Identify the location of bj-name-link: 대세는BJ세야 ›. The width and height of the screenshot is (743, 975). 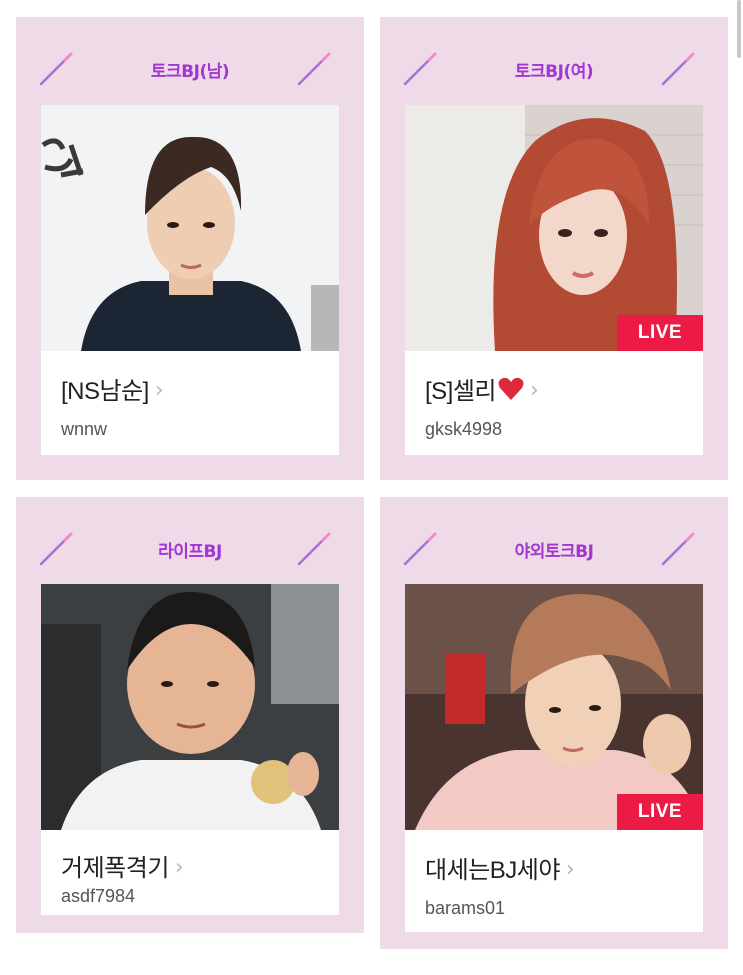
(500, 867).